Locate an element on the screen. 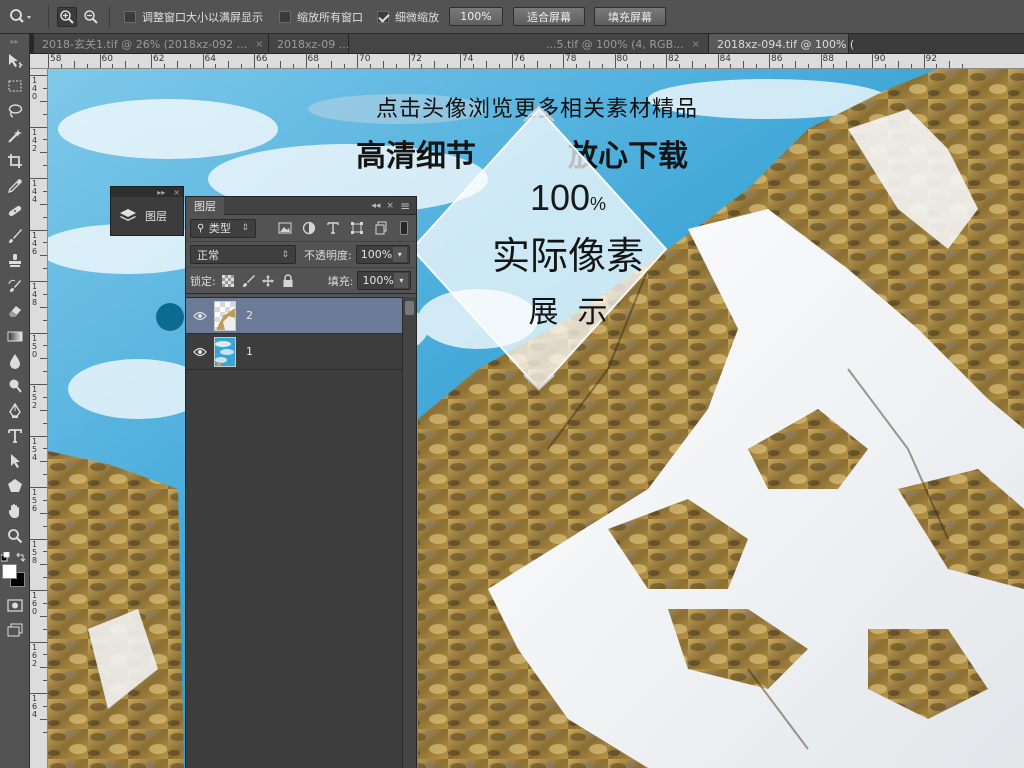 This screenshot has width=1024, height=768. document-tab-active: 2018xz-094.tif @ 100% ( is located at coordinates (781, 43).